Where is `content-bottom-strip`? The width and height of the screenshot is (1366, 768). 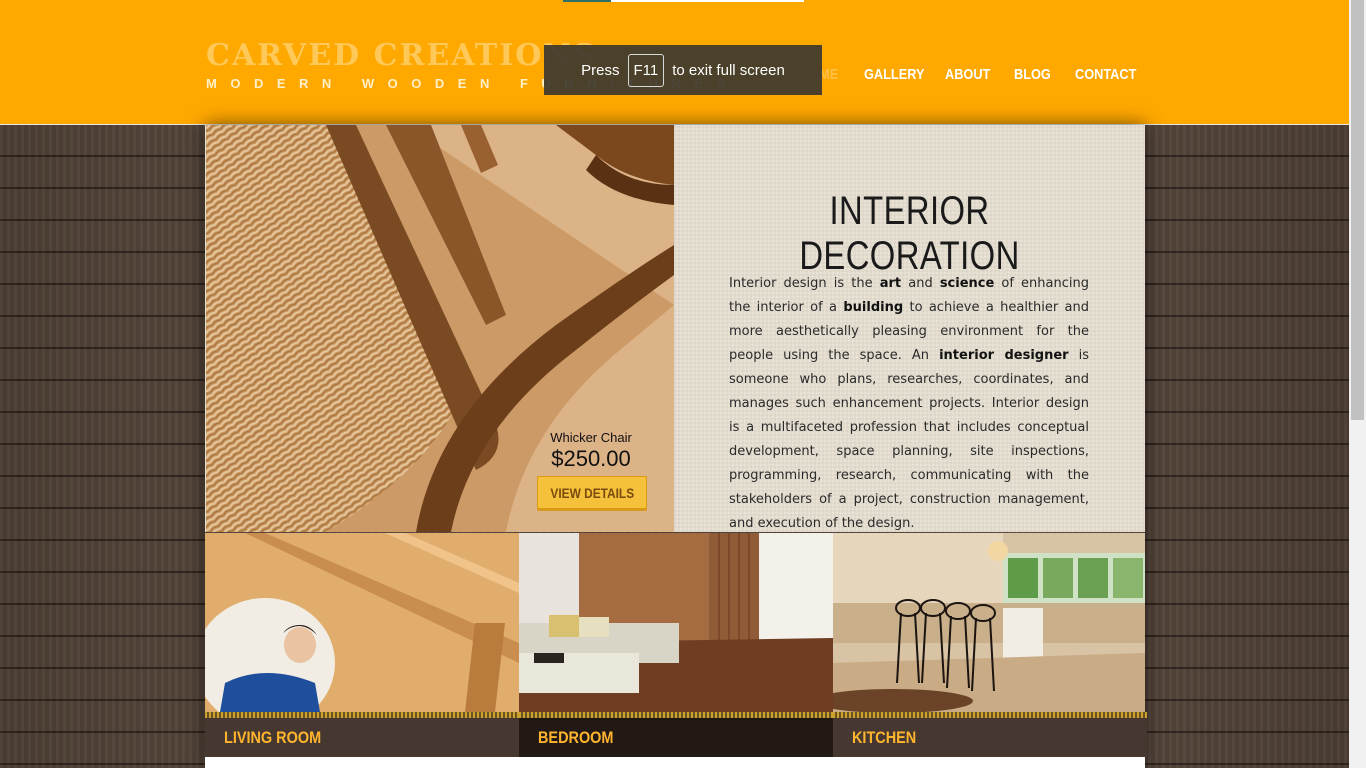 content-bottom-strip is located at coordinates (675, 762).